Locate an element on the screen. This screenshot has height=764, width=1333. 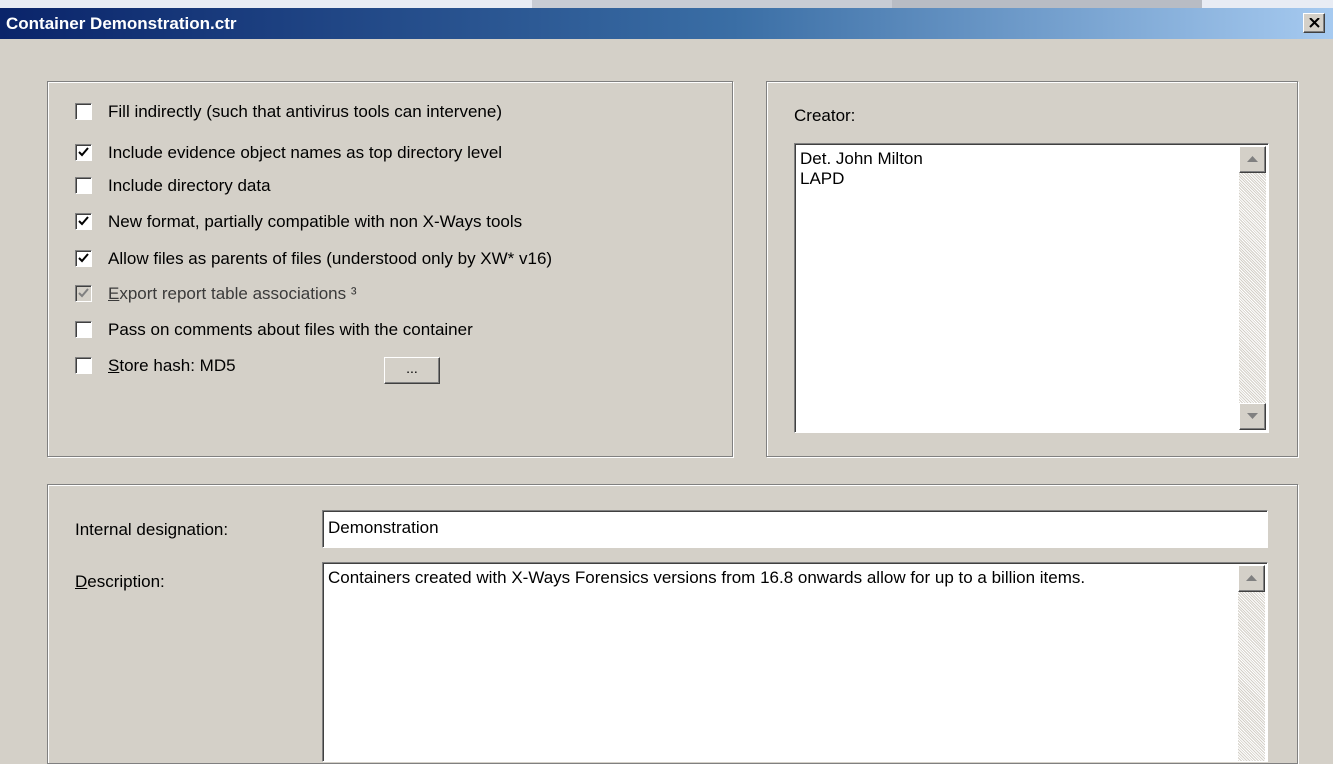
scroll-down-button is located at coordinates (1252, 416).